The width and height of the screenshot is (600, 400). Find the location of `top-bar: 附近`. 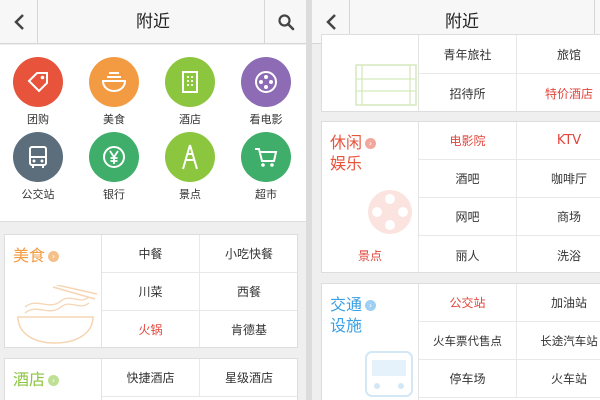

top-bar: 附近 is located at coordinates (153, 22).